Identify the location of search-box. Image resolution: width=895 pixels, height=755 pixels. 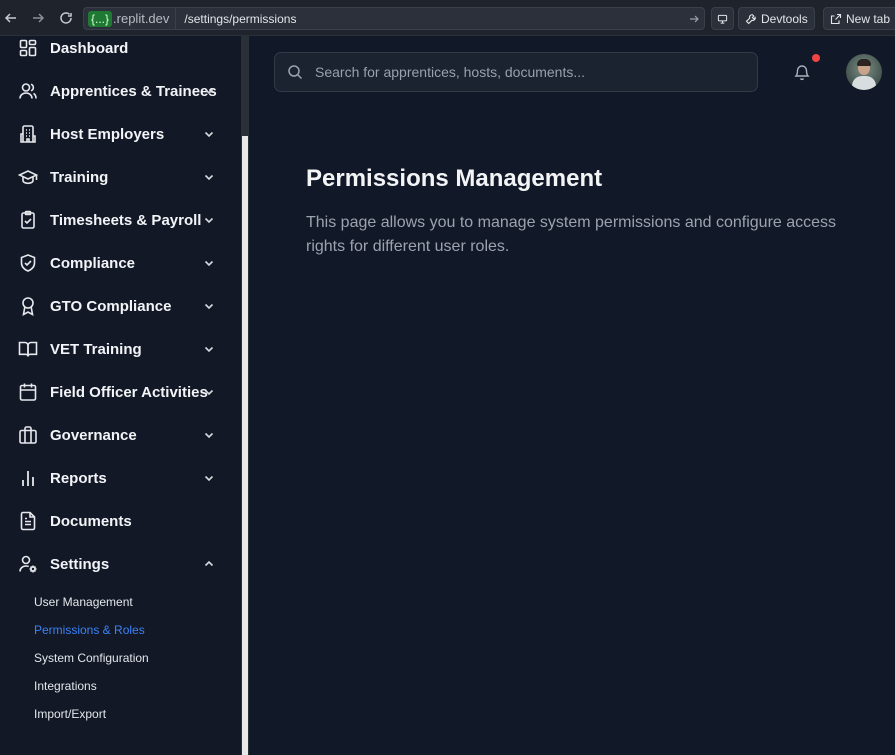
(516, 72).